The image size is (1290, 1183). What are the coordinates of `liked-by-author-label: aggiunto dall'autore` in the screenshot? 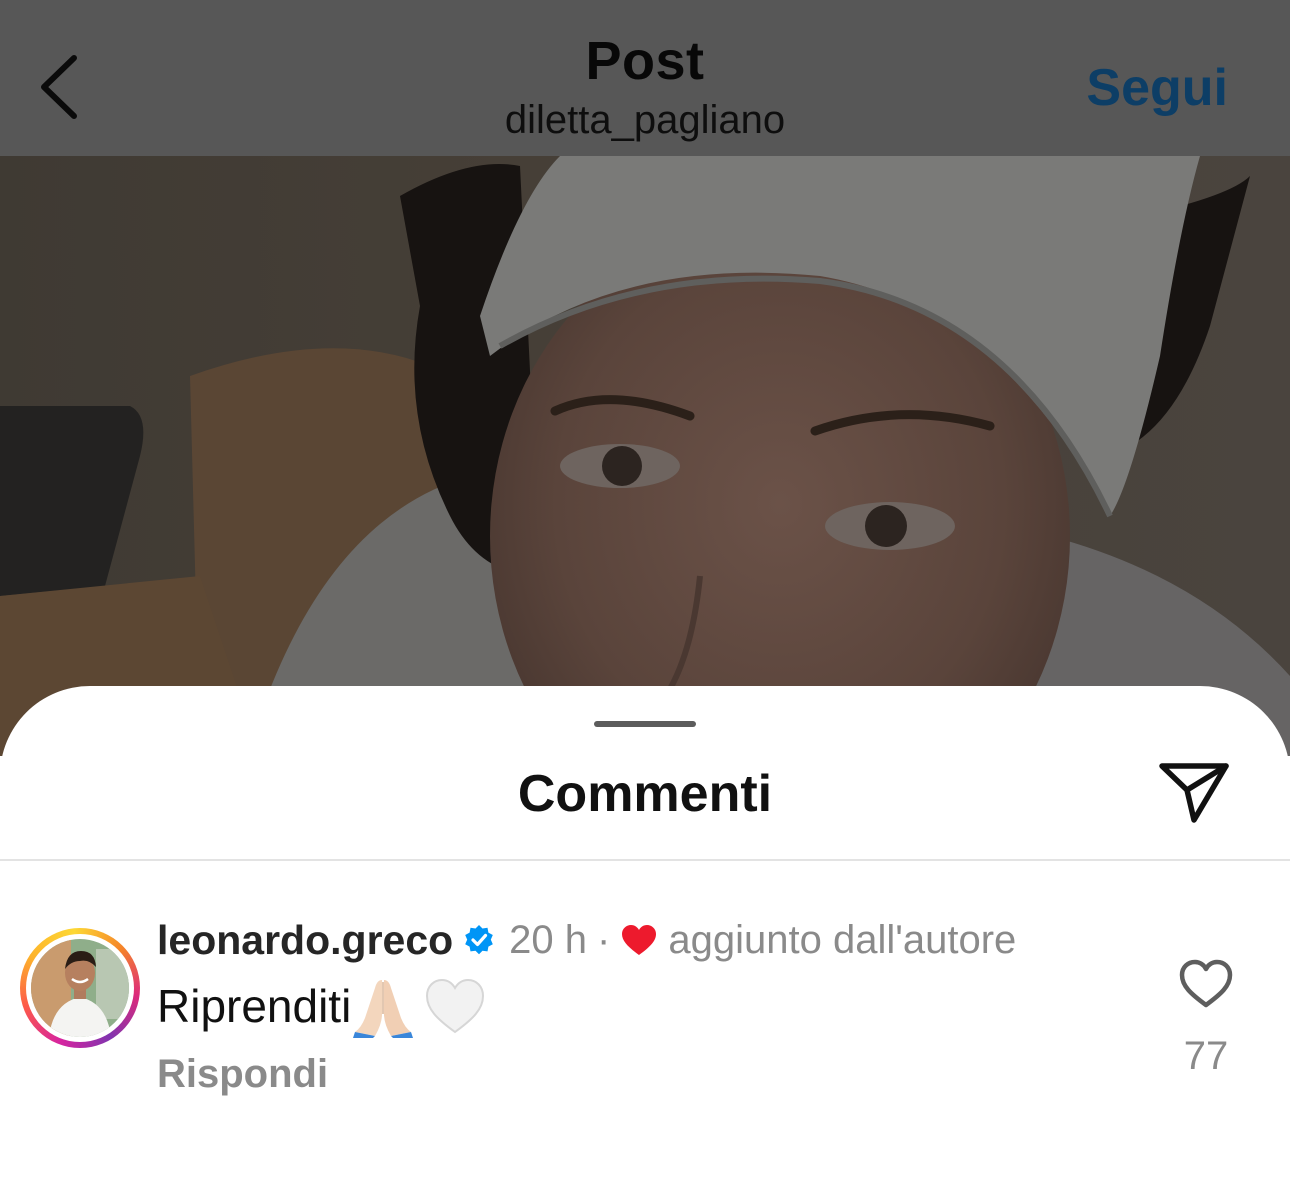 It's located at (842, 939).